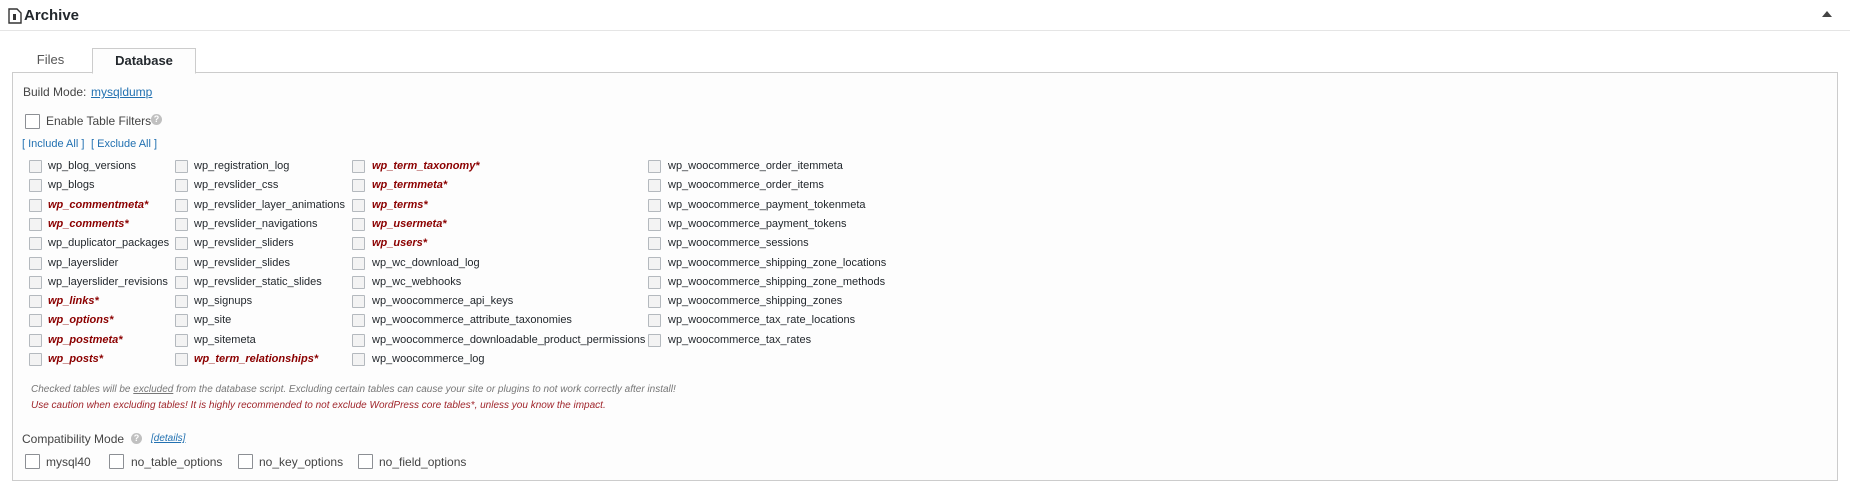 The image size is (1850, 492). What do you see at coordinates (76, 359) in the screenshot?
I see `table-name: wp_posts*` at bounding box center [76, 359].